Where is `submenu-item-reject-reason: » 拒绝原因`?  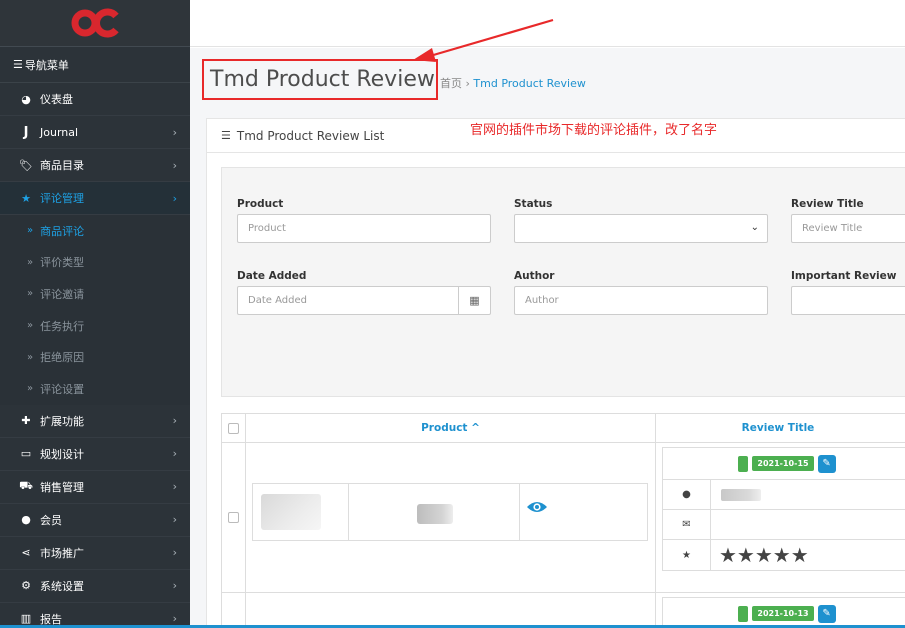
submenu-item-reject-reason: » 拒绝原因 is located at coordinates (95, 357).